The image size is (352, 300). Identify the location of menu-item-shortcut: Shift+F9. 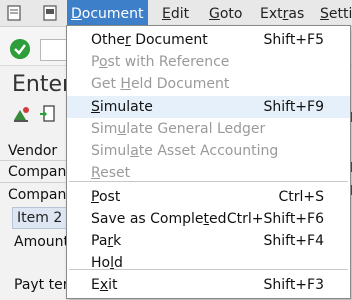
(293, 107).